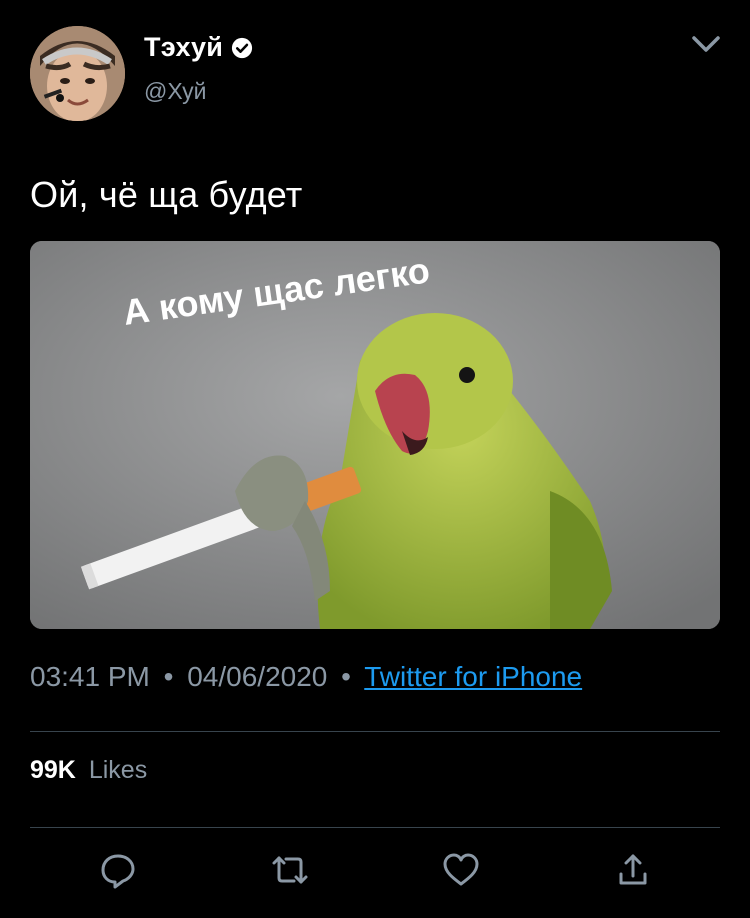 The height and width of the screenshot is (918, 750). I want to click on action-bar, so click(375, 872).